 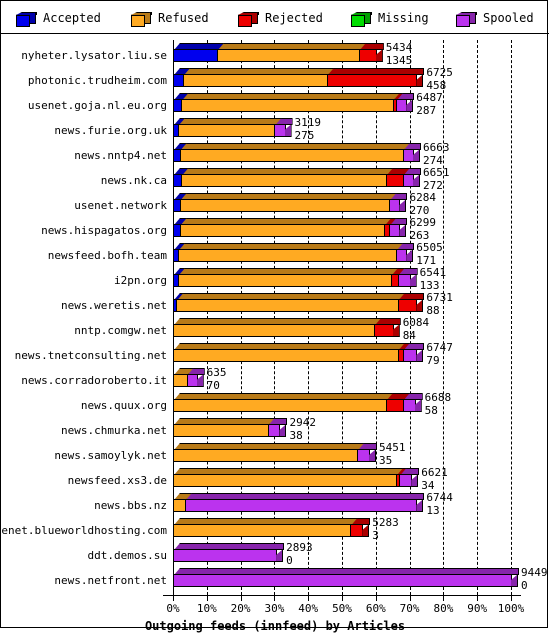 What do you see at coordinates (439, 497) in the screenshot?
I see `bar-value-total: 6744` at bounding box center [439, 497].